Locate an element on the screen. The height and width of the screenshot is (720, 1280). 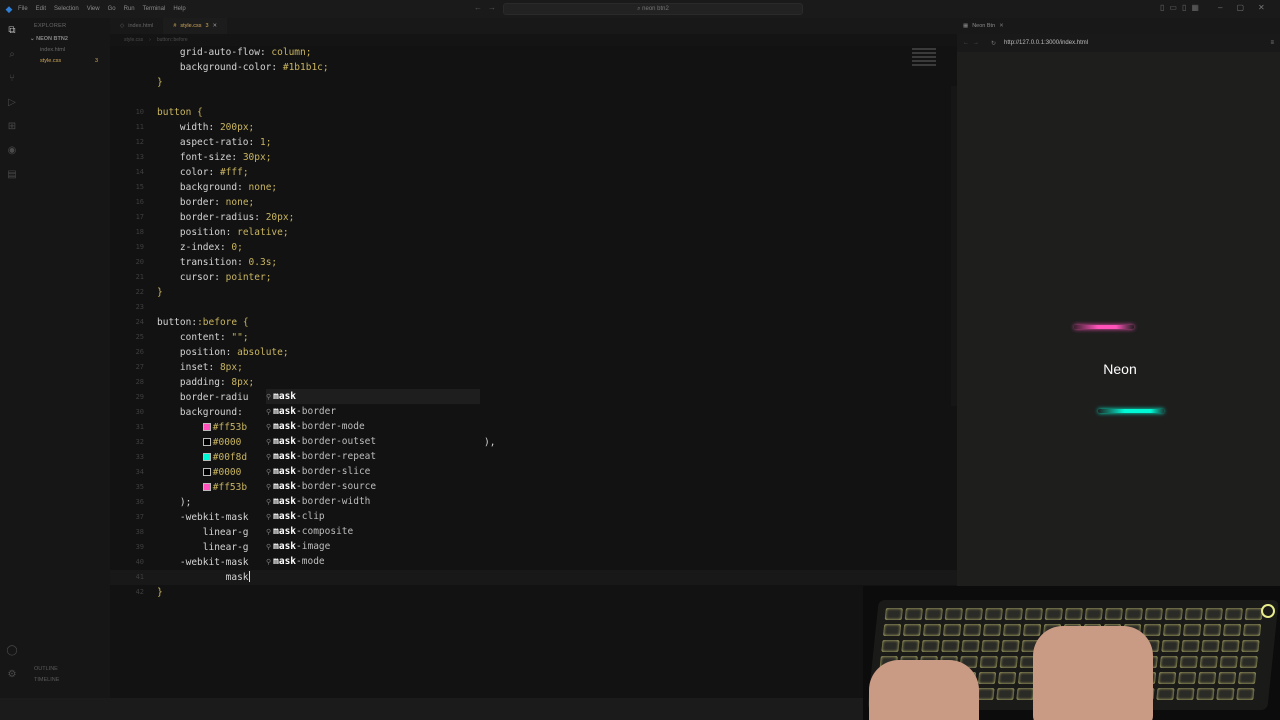
code-line: 11 width: 200px; is located at coordinates (533, 127).